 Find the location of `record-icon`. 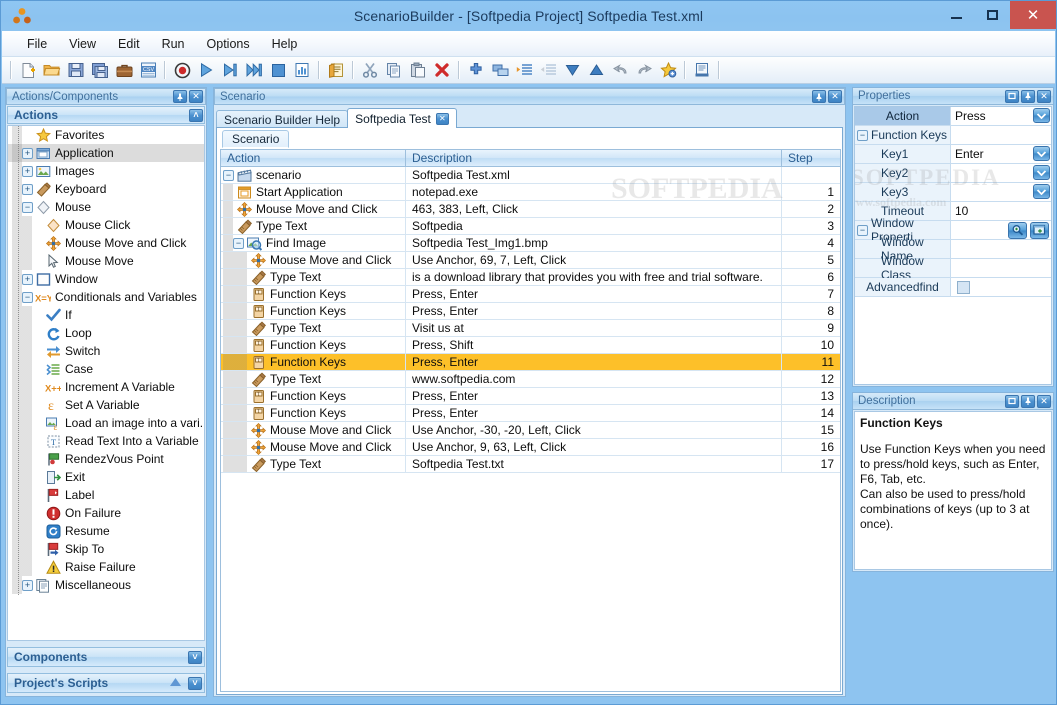

record-icon is located at coordinates (182, 70).